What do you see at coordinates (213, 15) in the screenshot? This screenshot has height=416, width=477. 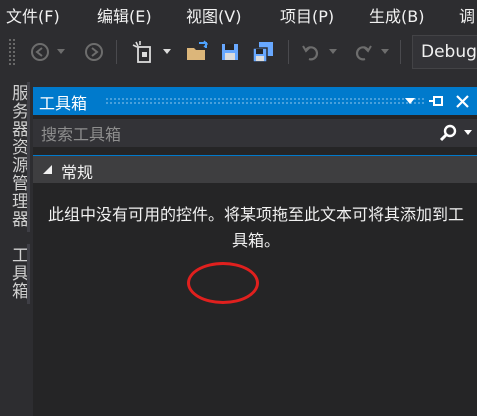 I see `menu-view: 视图(V)` at bounding box center [213, 15].